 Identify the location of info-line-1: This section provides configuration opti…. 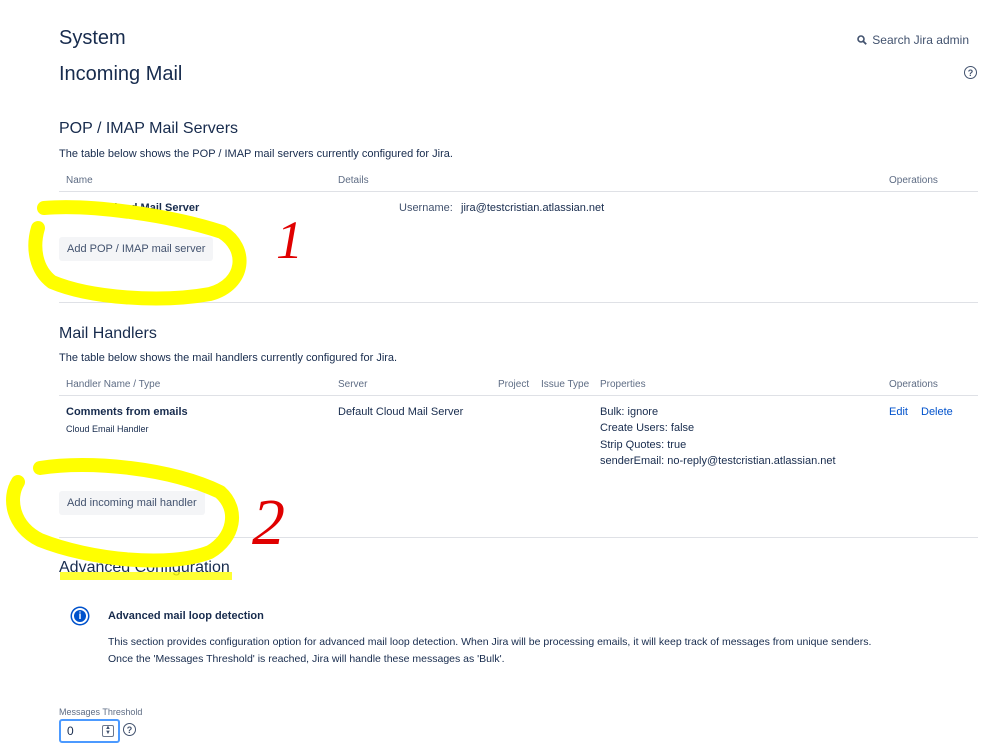
(490, 642).